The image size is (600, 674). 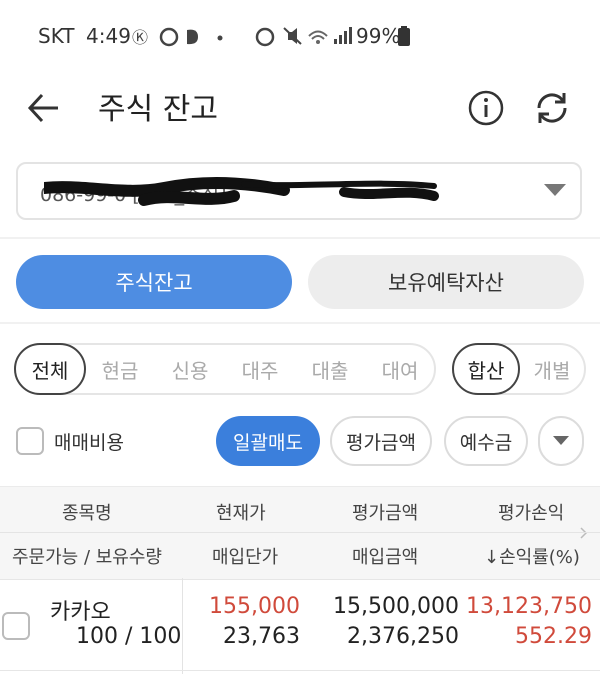 I want to click on account-select: 086-99-0 [종합_주식], so click(x=299, y=191).